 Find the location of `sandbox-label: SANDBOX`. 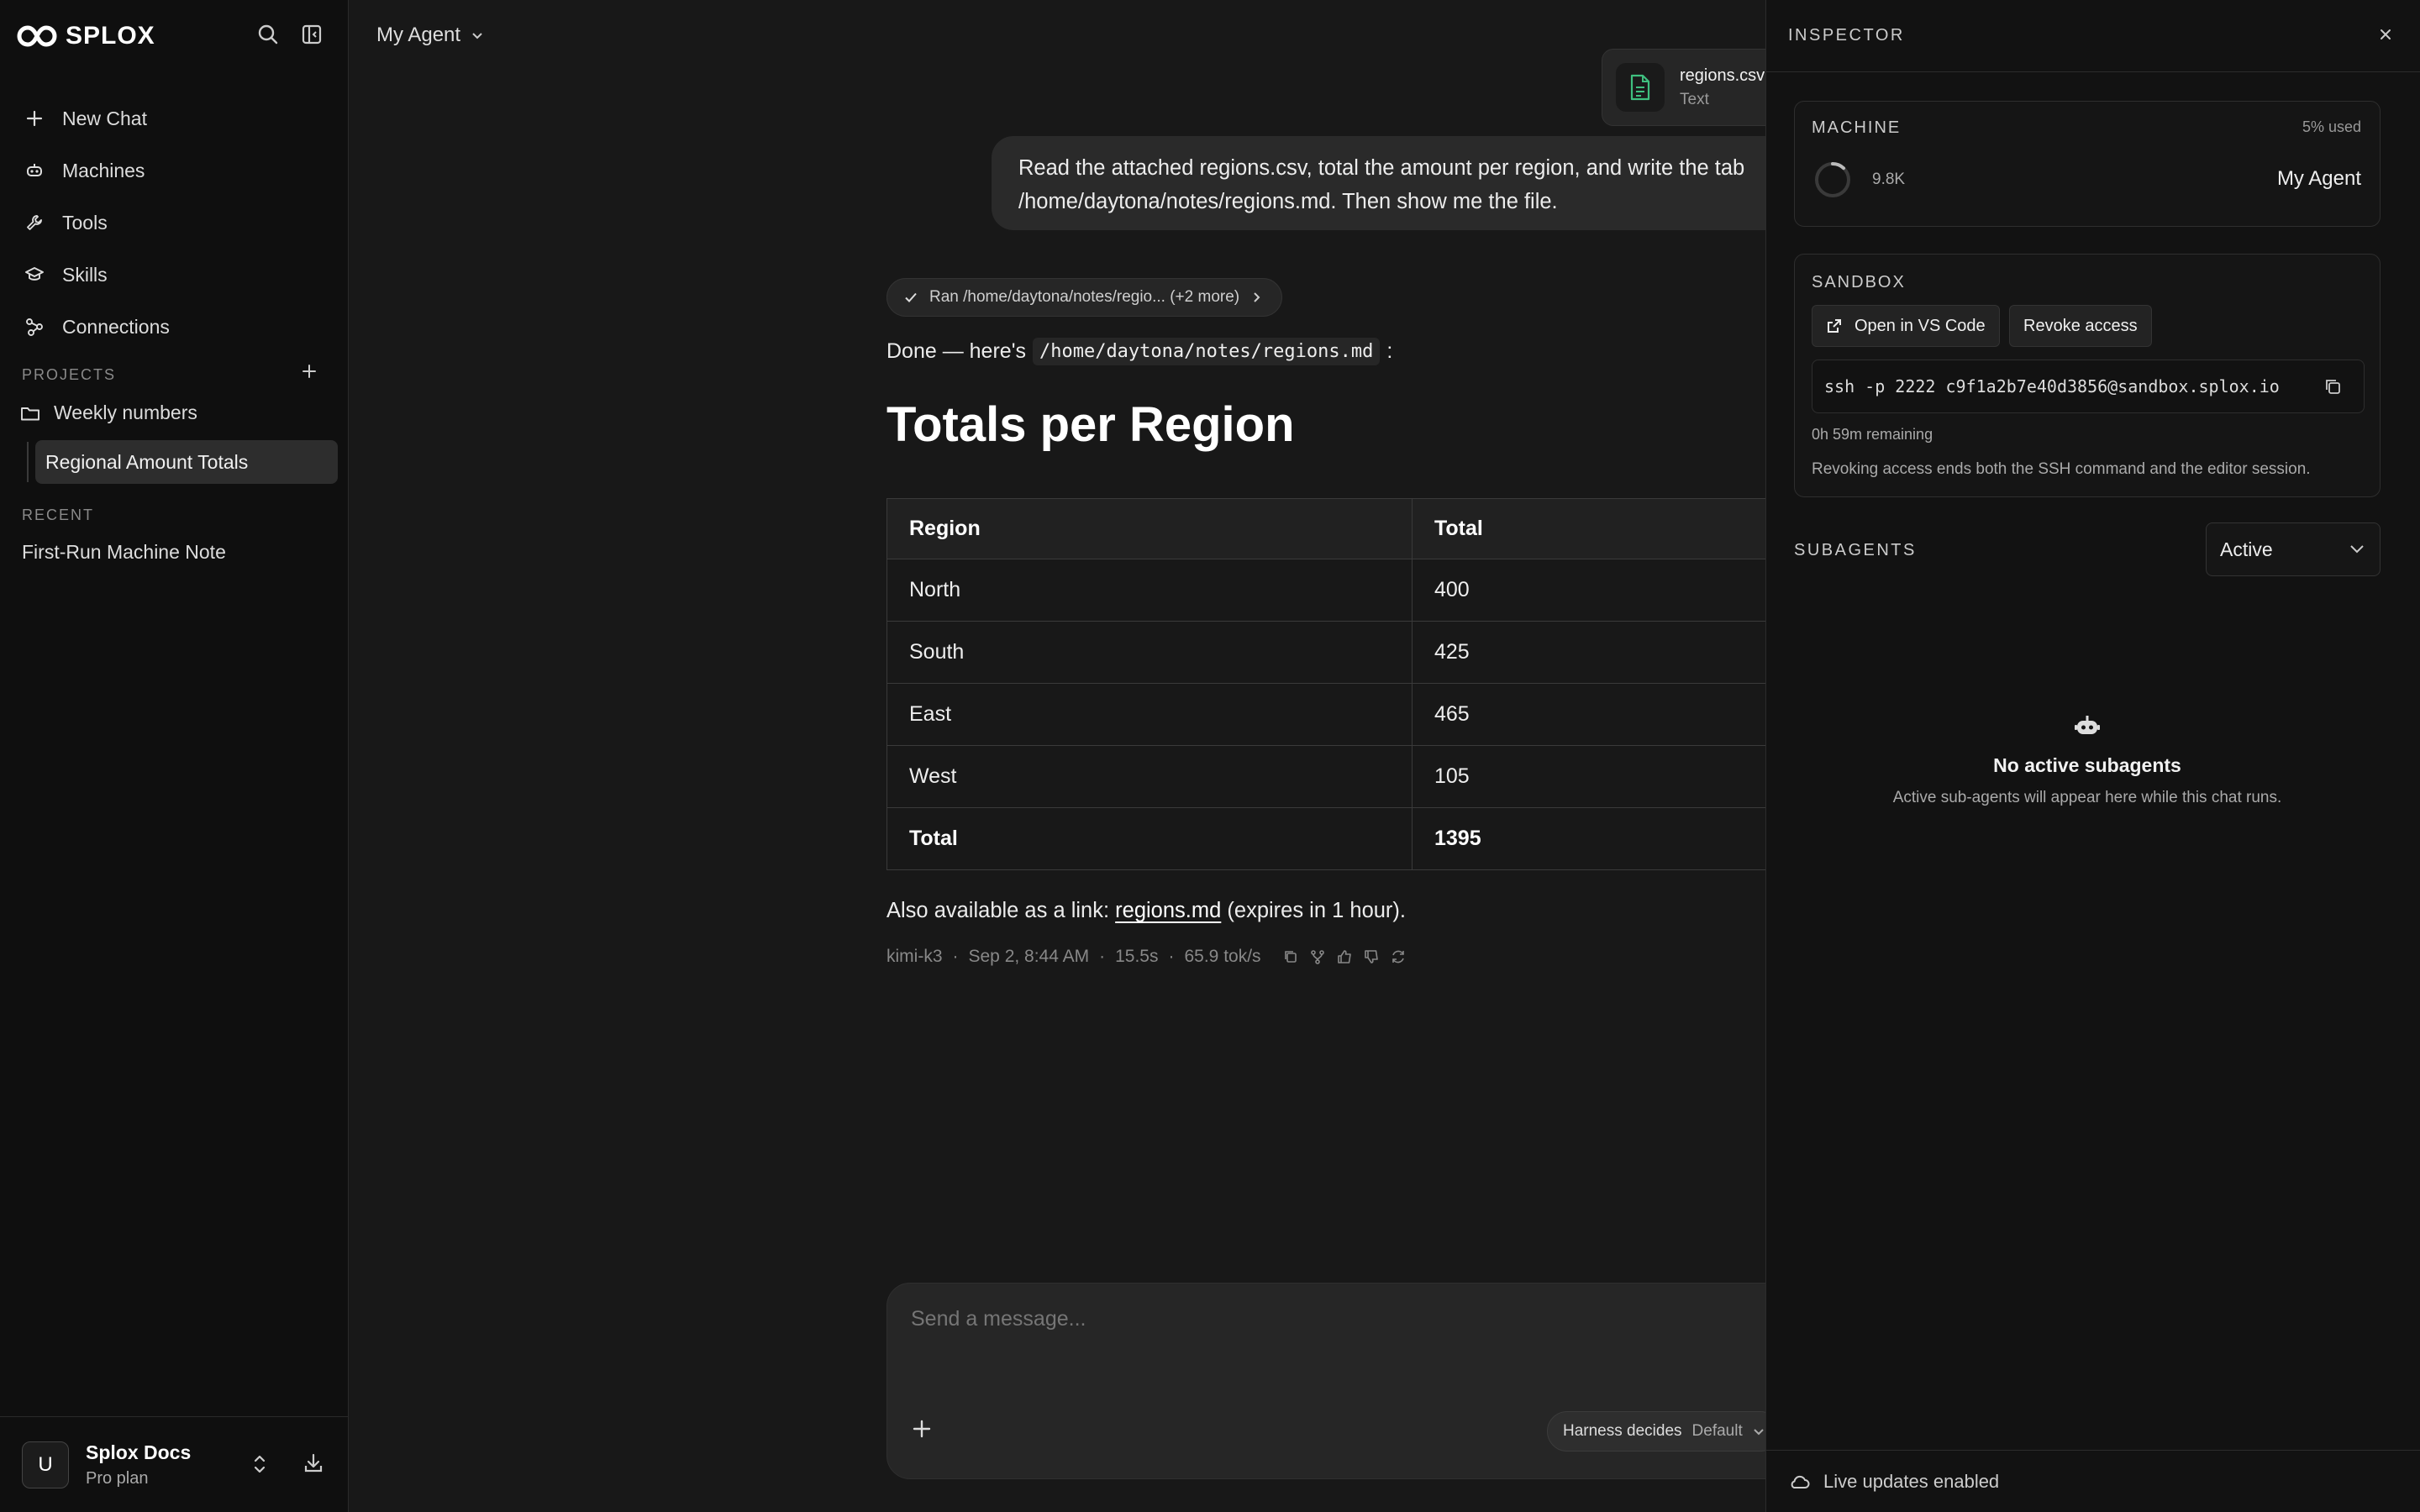

sandbox-label: SANDBOX is located at coordinates (1859, 282).